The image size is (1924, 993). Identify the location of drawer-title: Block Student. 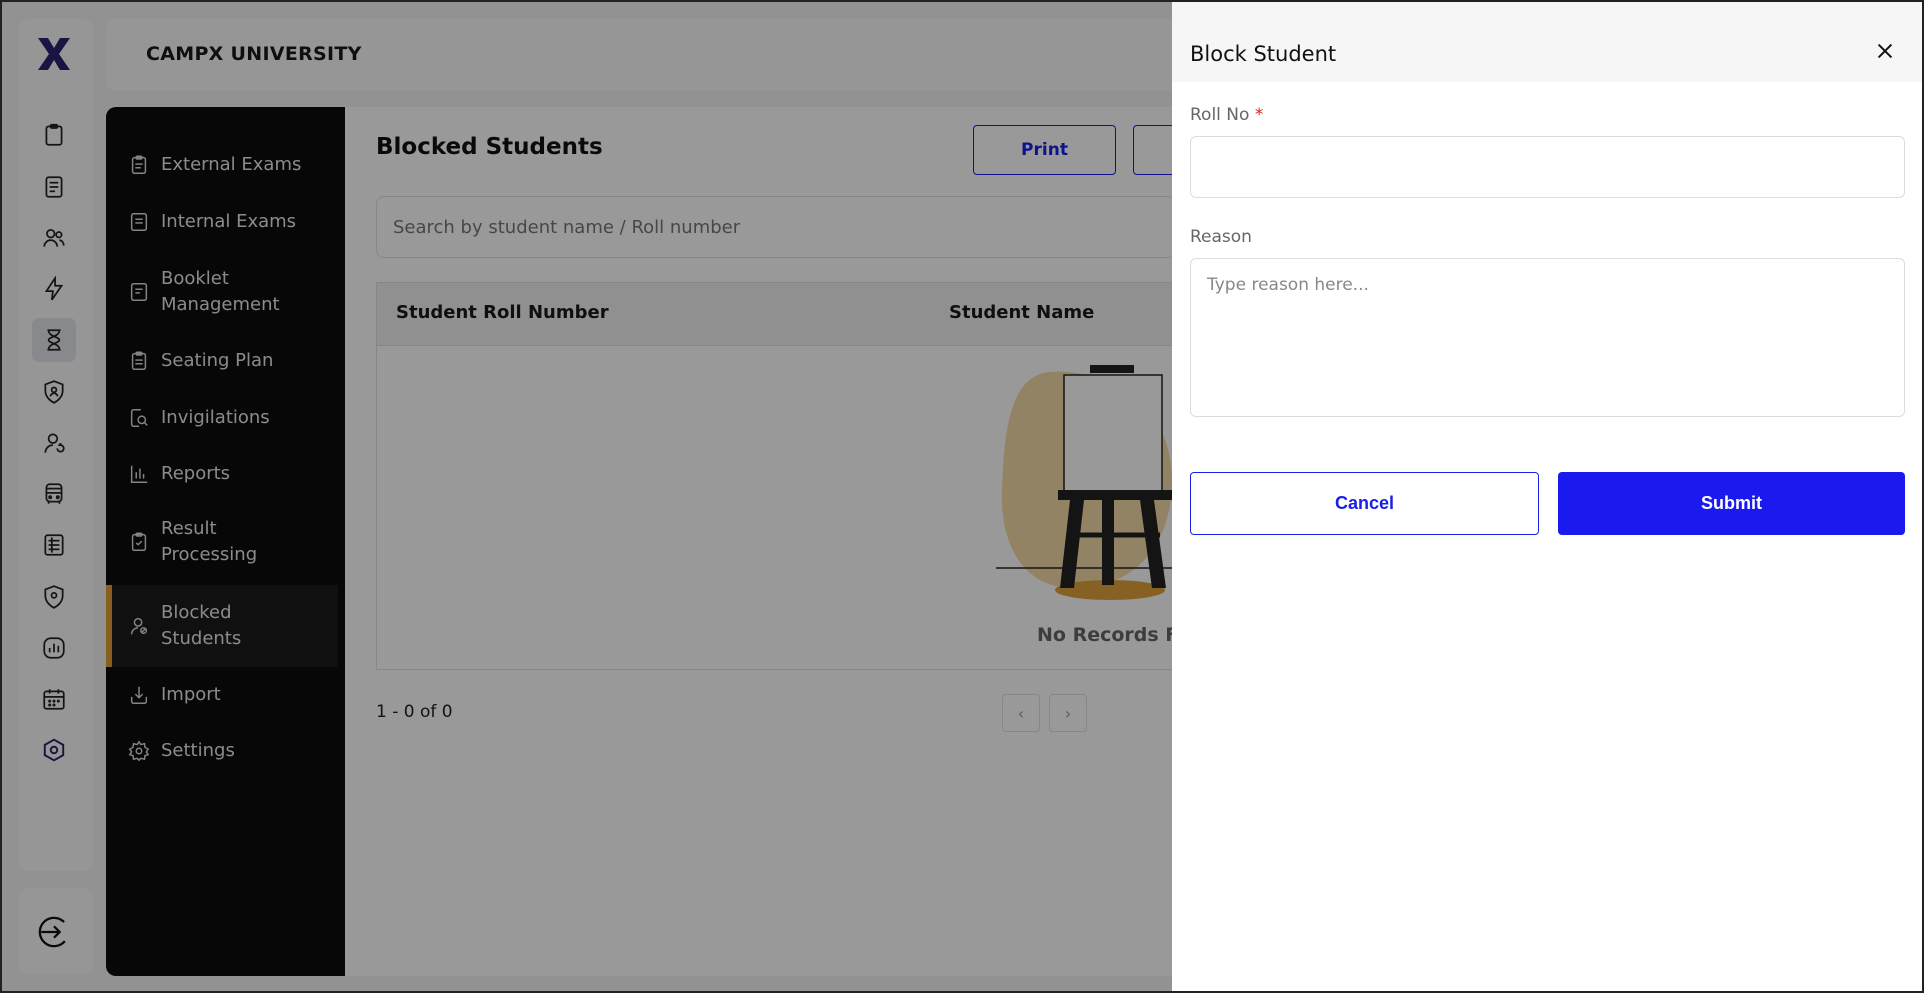
(1263, 54).